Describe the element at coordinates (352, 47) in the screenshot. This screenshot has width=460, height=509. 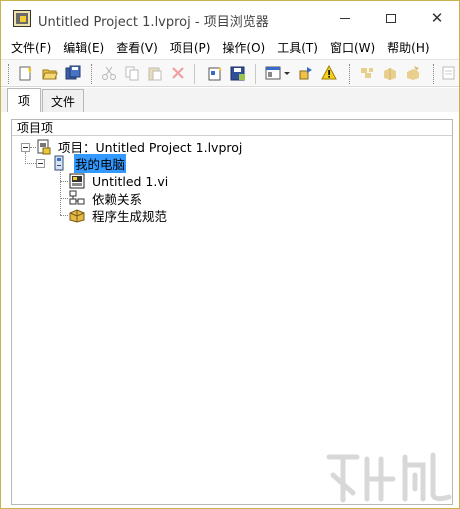
I see `menu-window: 窗口(W)` at that location.